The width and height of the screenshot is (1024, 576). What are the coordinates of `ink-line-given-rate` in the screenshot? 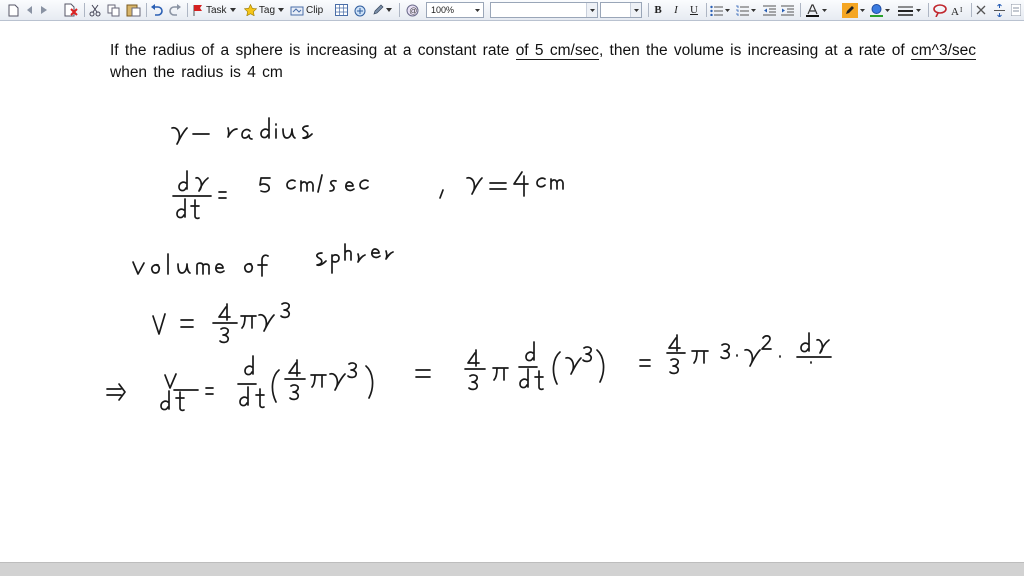 It's located at (368, 195).